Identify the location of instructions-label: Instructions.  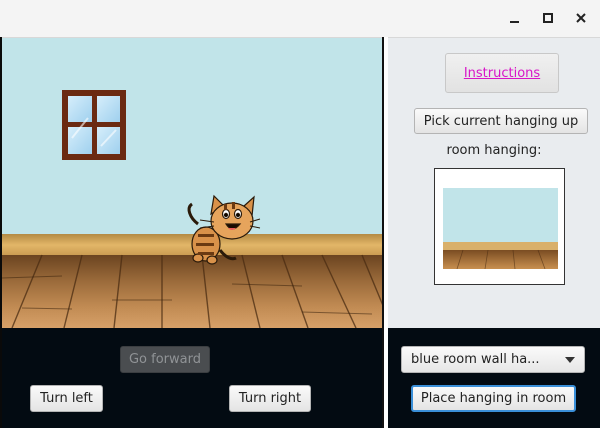
(502, 73).